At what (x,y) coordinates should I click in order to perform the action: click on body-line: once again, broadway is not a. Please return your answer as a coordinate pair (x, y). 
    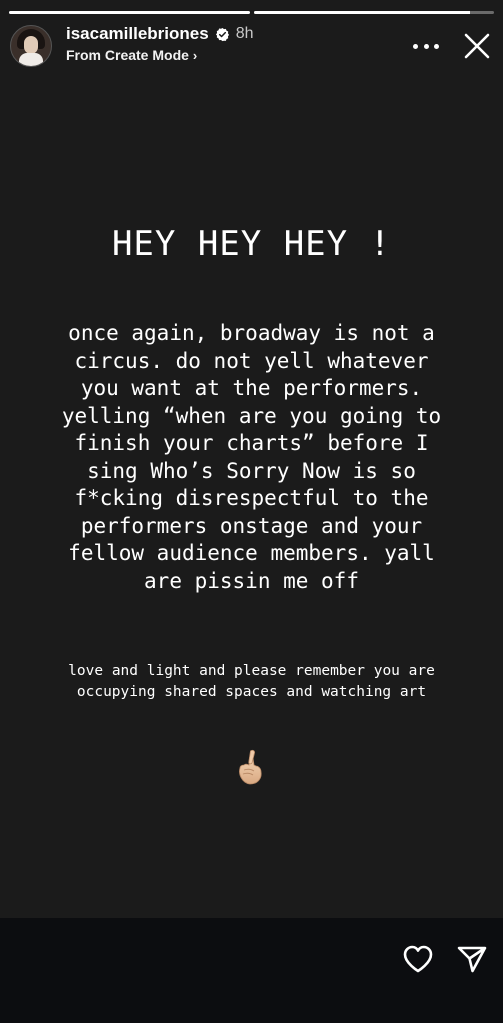
    Looking at the image, I should click on (251, 333).